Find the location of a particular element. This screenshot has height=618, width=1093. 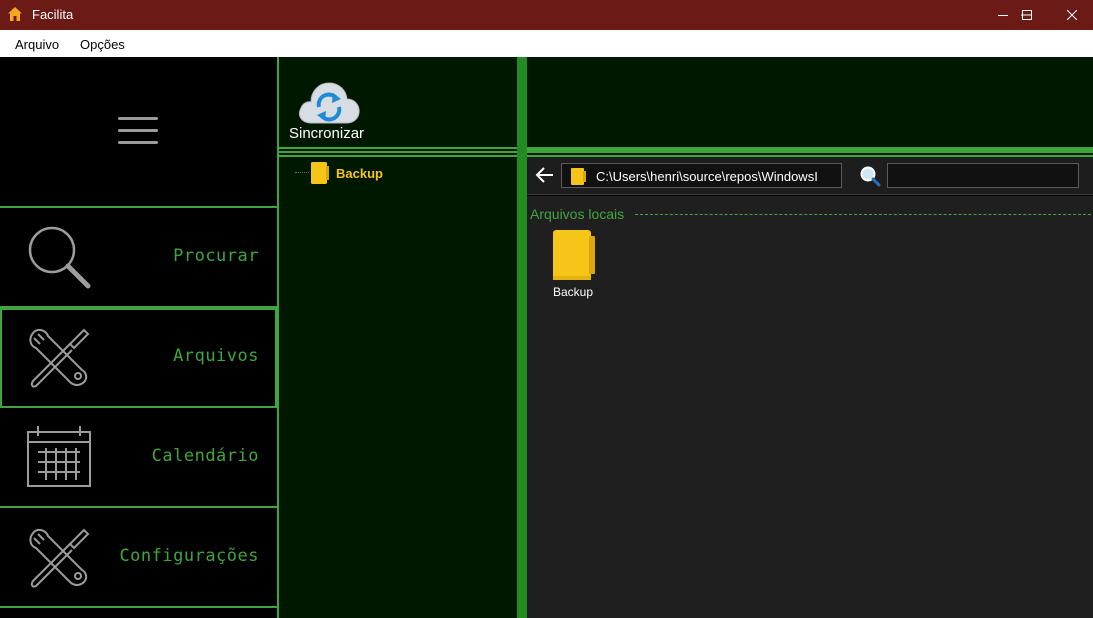

sidebar-toggle-button is located at coordinates (138, 132).